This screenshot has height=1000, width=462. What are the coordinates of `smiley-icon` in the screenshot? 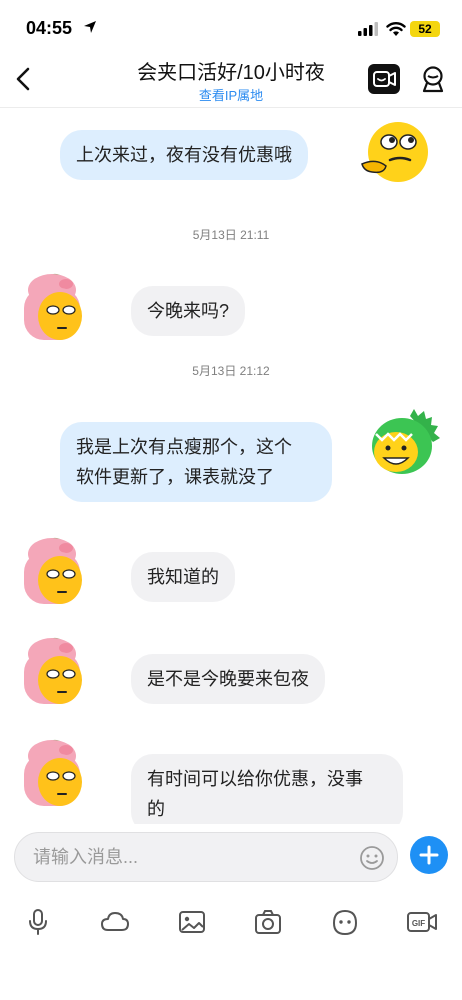 It's located at (372, 858).